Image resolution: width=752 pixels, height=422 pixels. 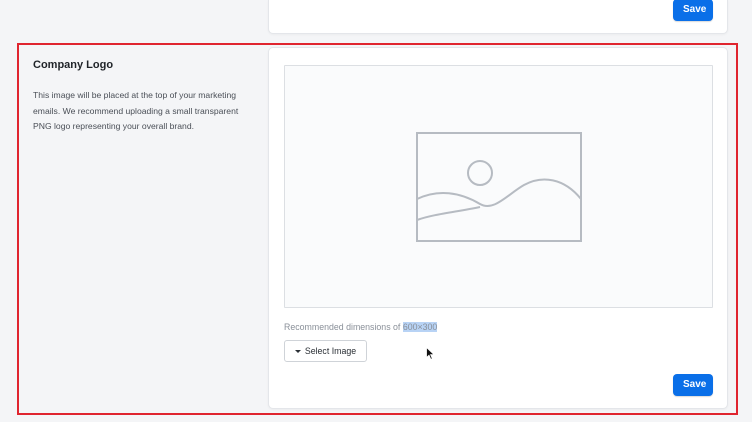 I want to click on caret-down-icon, so click(x=297, y=351).